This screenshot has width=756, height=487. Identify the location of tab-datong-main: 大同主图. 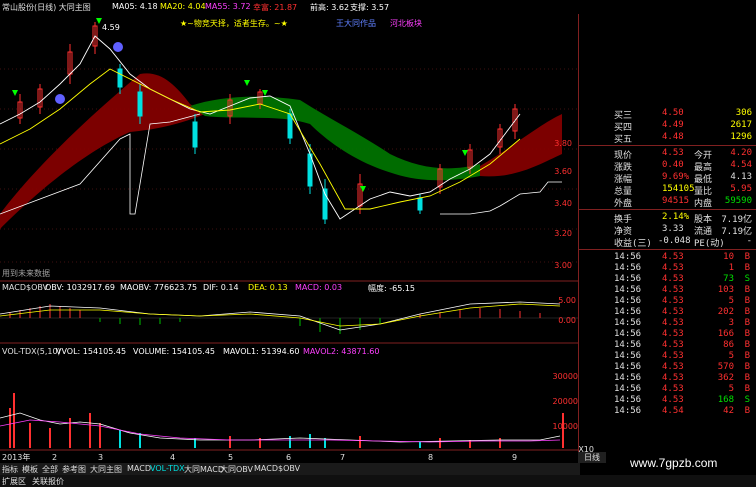
(106, 469).